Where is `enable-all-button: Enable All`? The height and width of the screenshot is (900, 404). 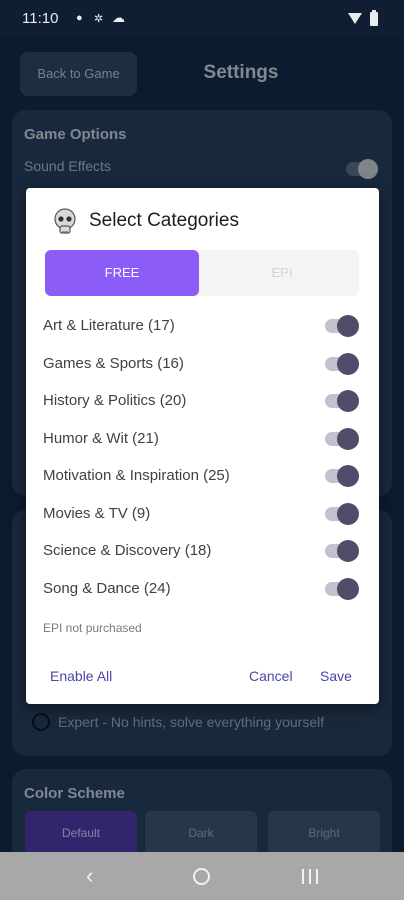
enable-all-button: Enable All is located at coordinates (81, 676).